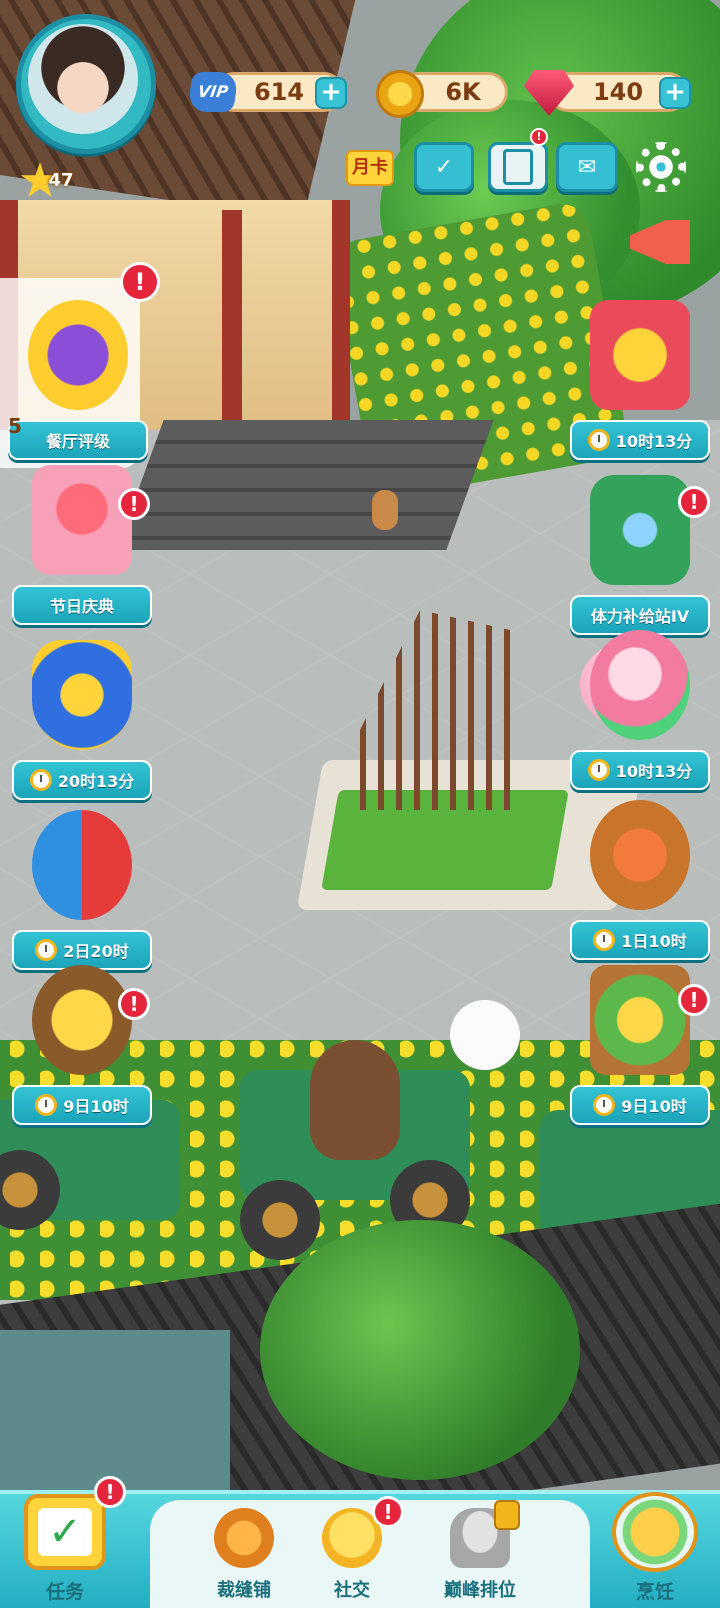  Describe the element at coordinates (96, 951) in the screenshot. I see `event-timer: 2日20时` at that location.